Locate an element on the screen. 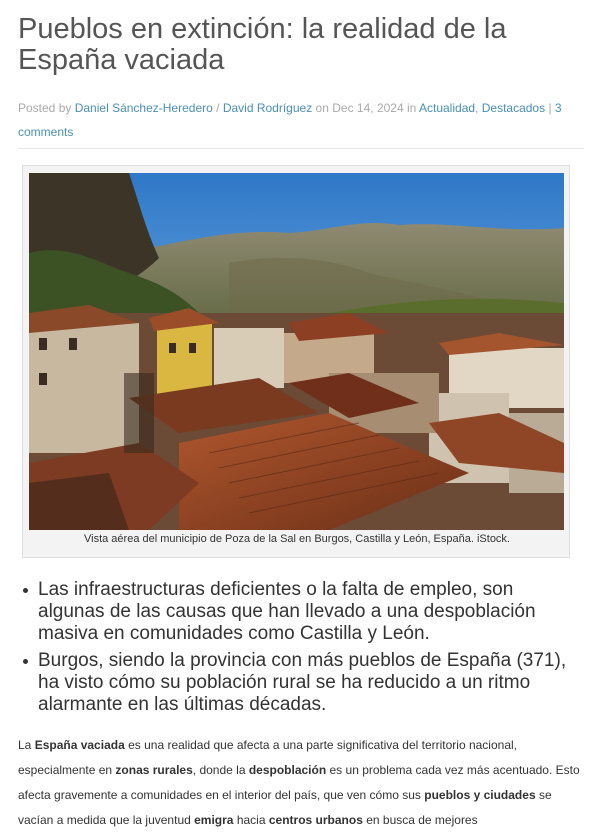 This screenshot has width=602, height=833. in-label: in is located at coordinates (411, 108).